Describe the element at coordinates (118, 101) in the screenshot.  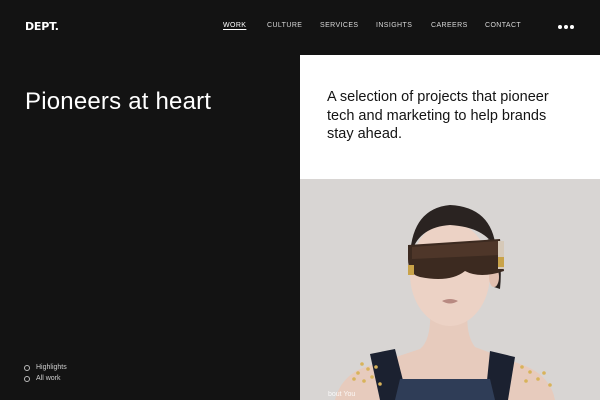
I see `page-title: Pioneers at heart` at that location.